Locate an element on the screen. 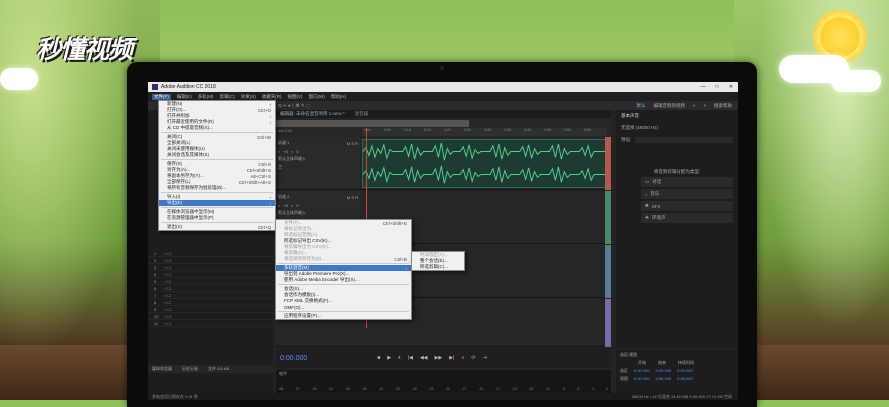 This screenshot has height=407, width=889. track-list-row: 4 ○ ☐ is located at coordinates (210, 274).